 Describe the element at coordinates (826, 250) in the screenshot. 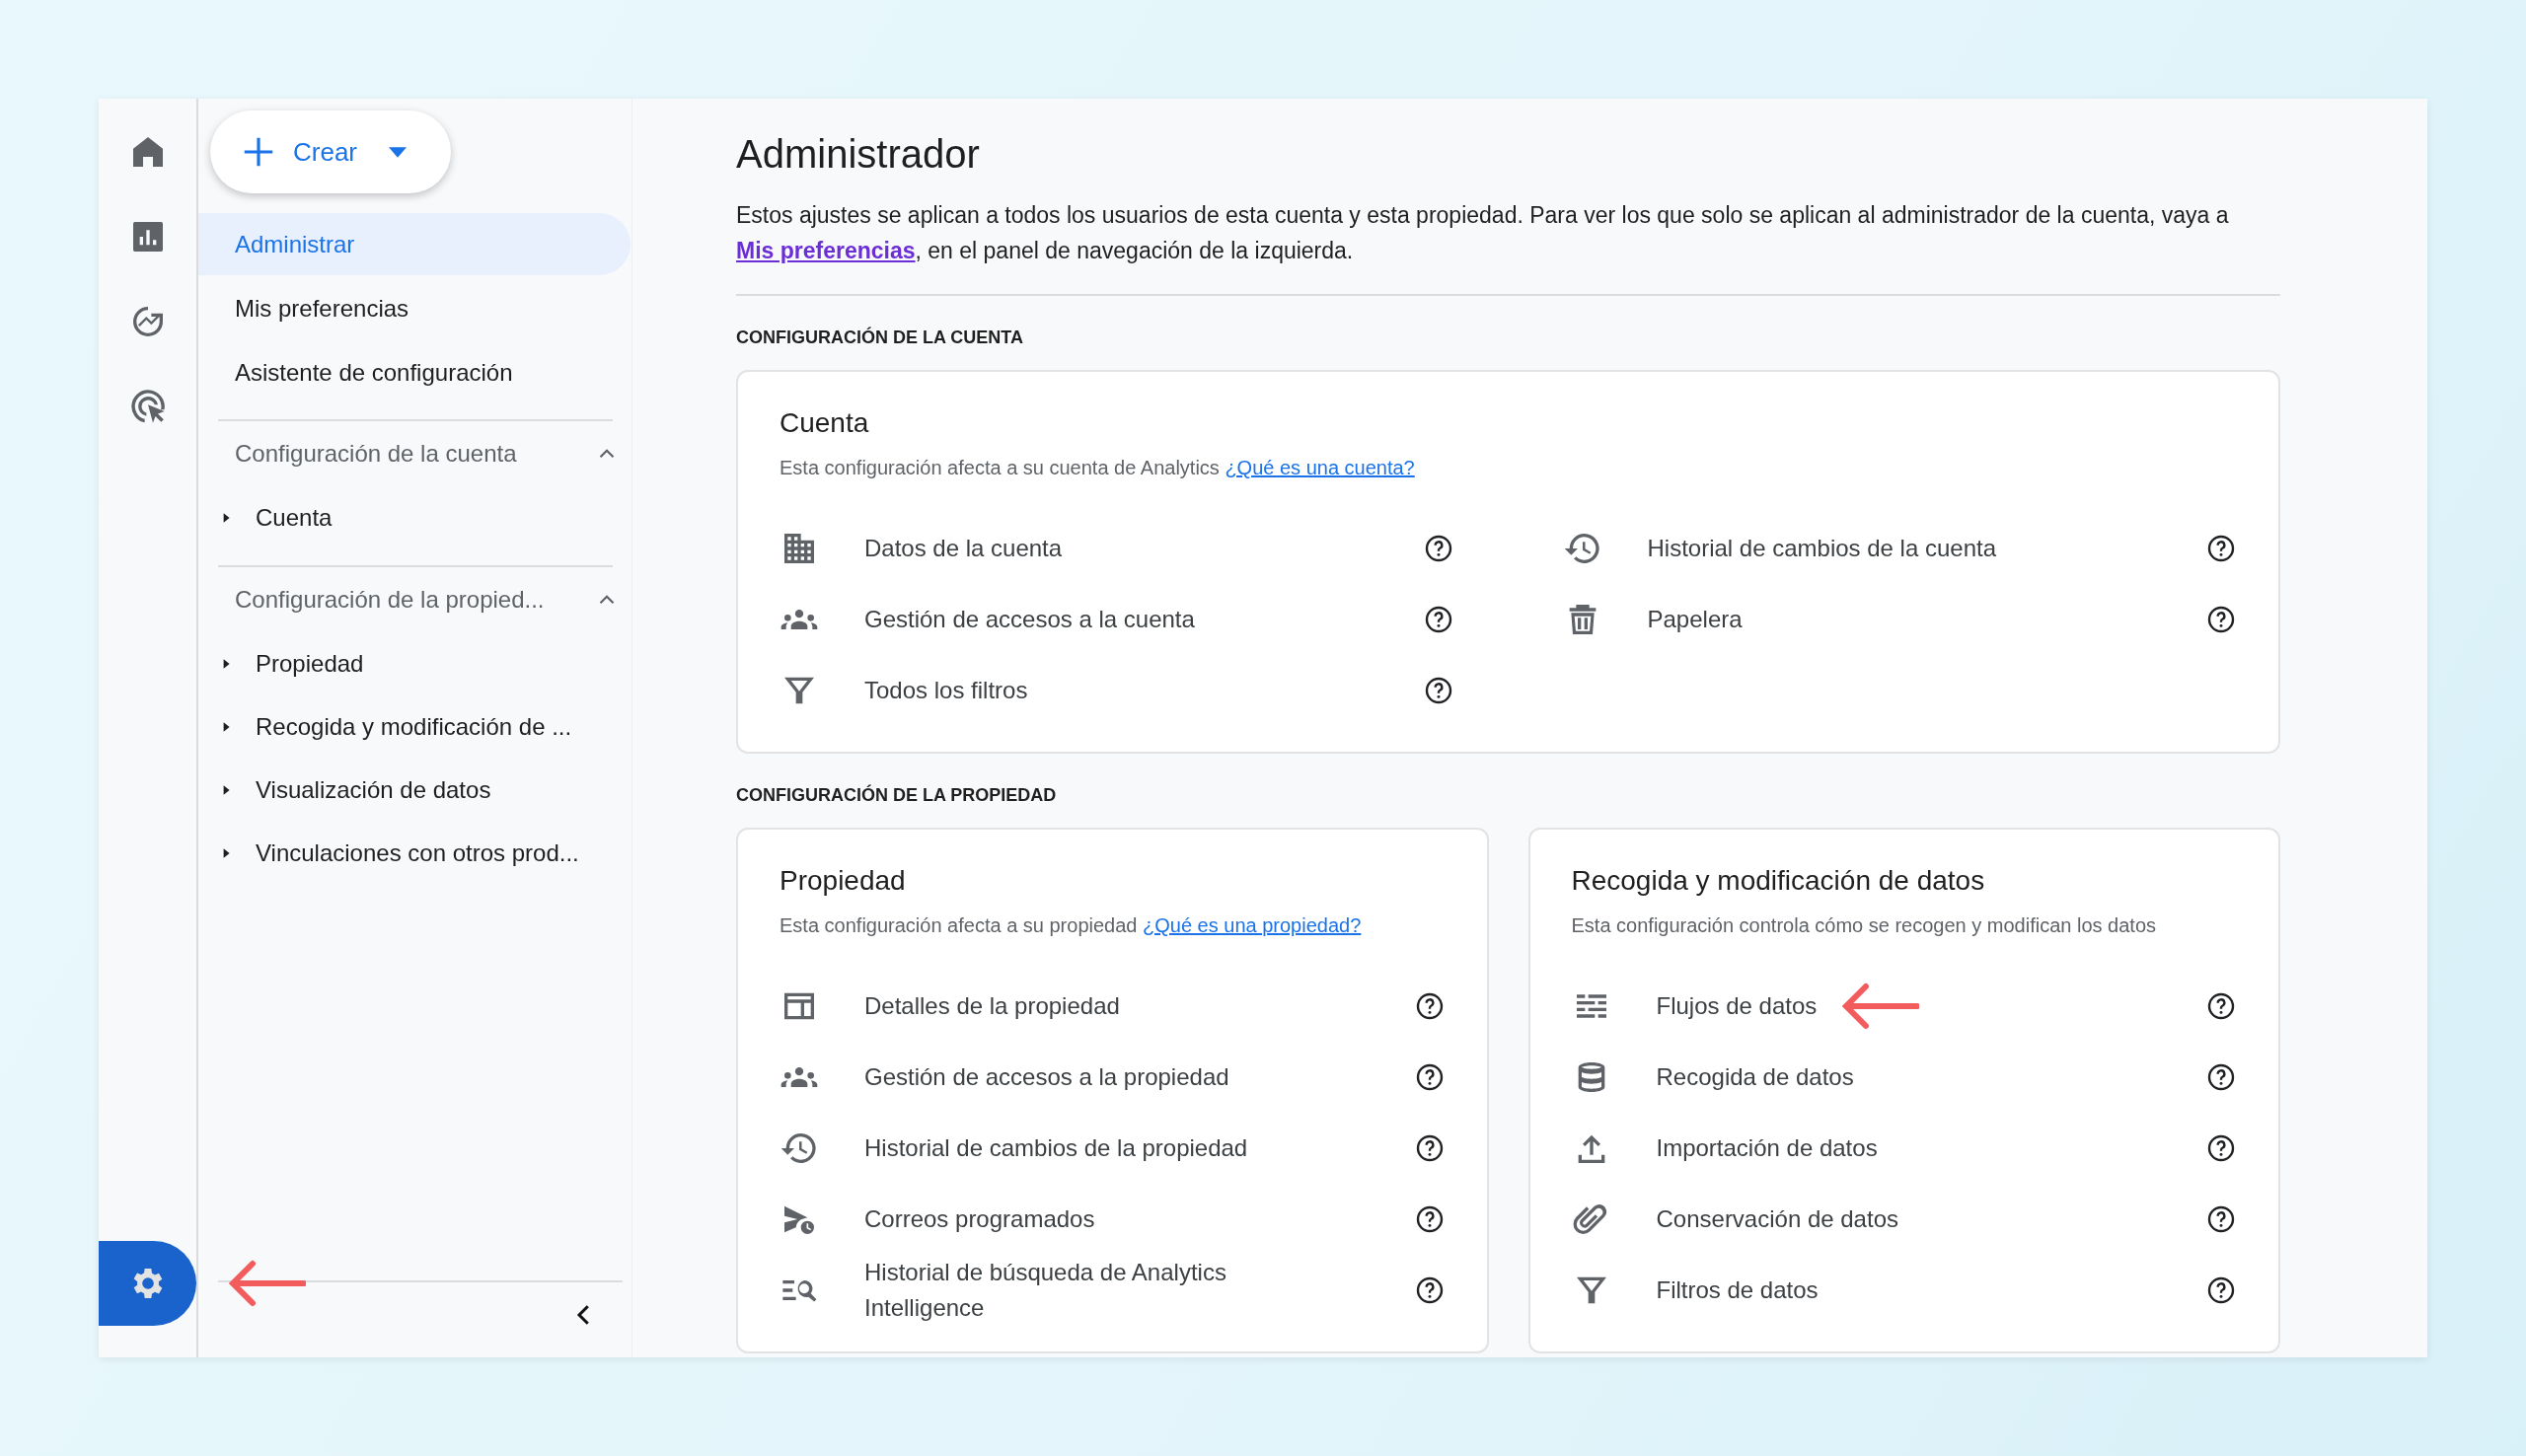

I see `preferences-link: Mis preferencias` at that location.